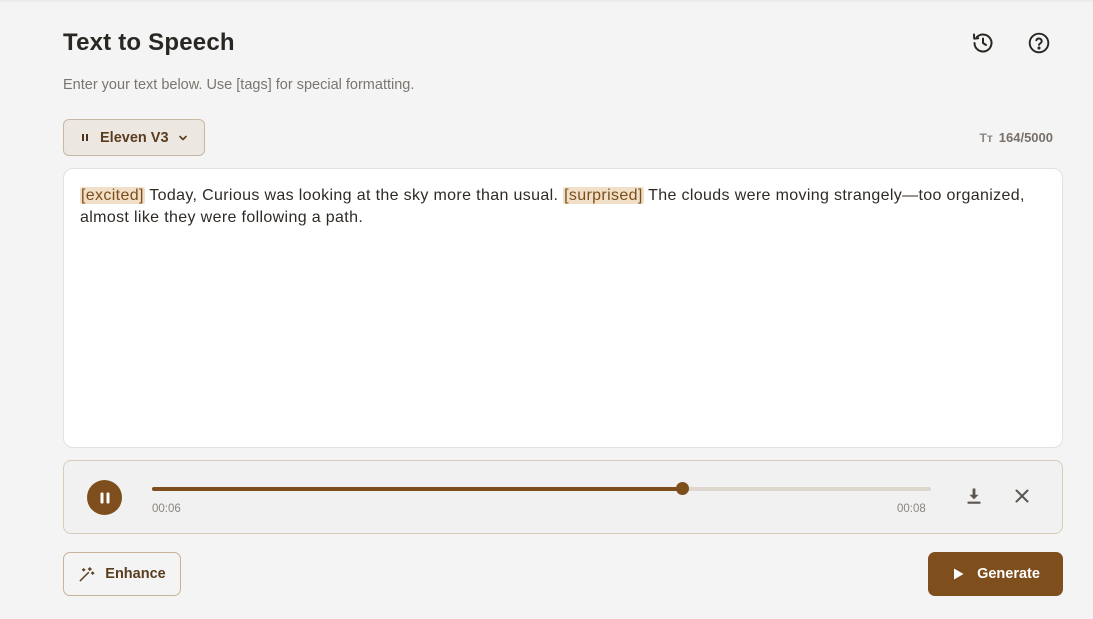 The width and height of the screenshot is (1093, 619). I want to click on progress-fill, so click(417, 489).